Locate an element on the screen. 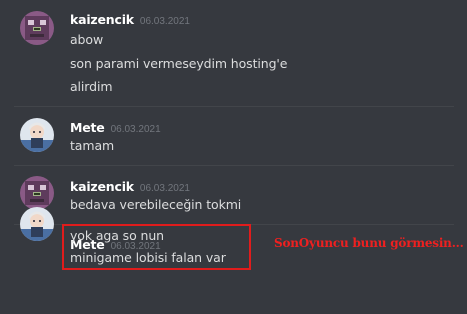  message-text: tamam is located at coordinates (92, 145).